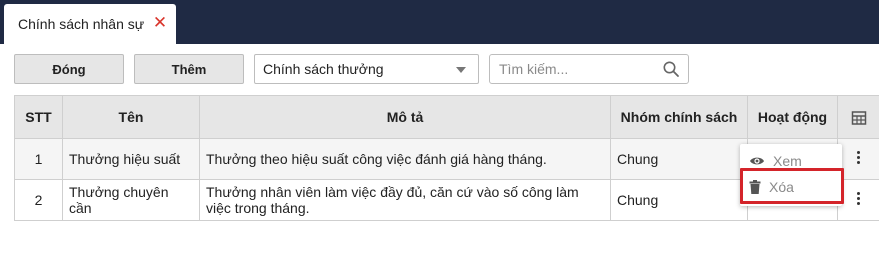 The height and width of the screenshot is (262, 879). I want to click on add-button: Thêm, so click(189, 69).